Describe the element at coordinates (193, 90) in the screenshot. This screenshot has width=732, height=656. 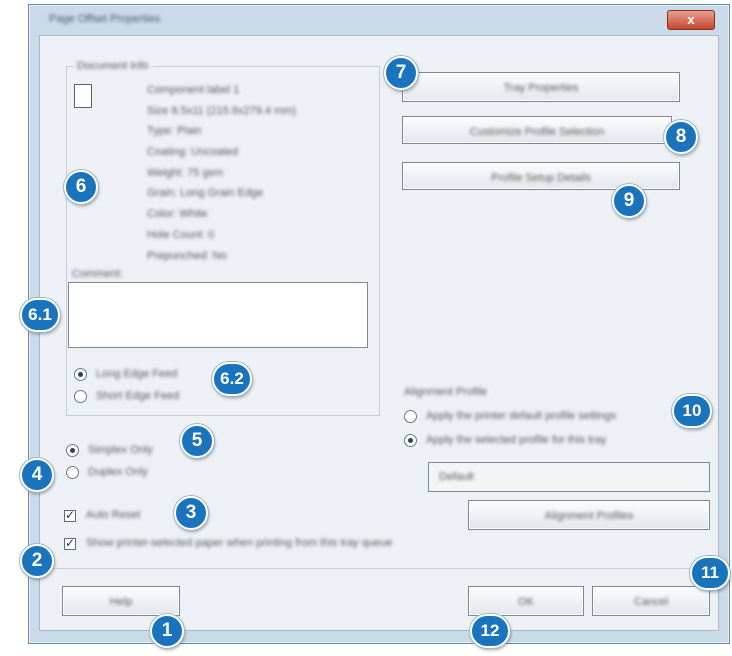
I see `property-line: Component label 1` at that location.